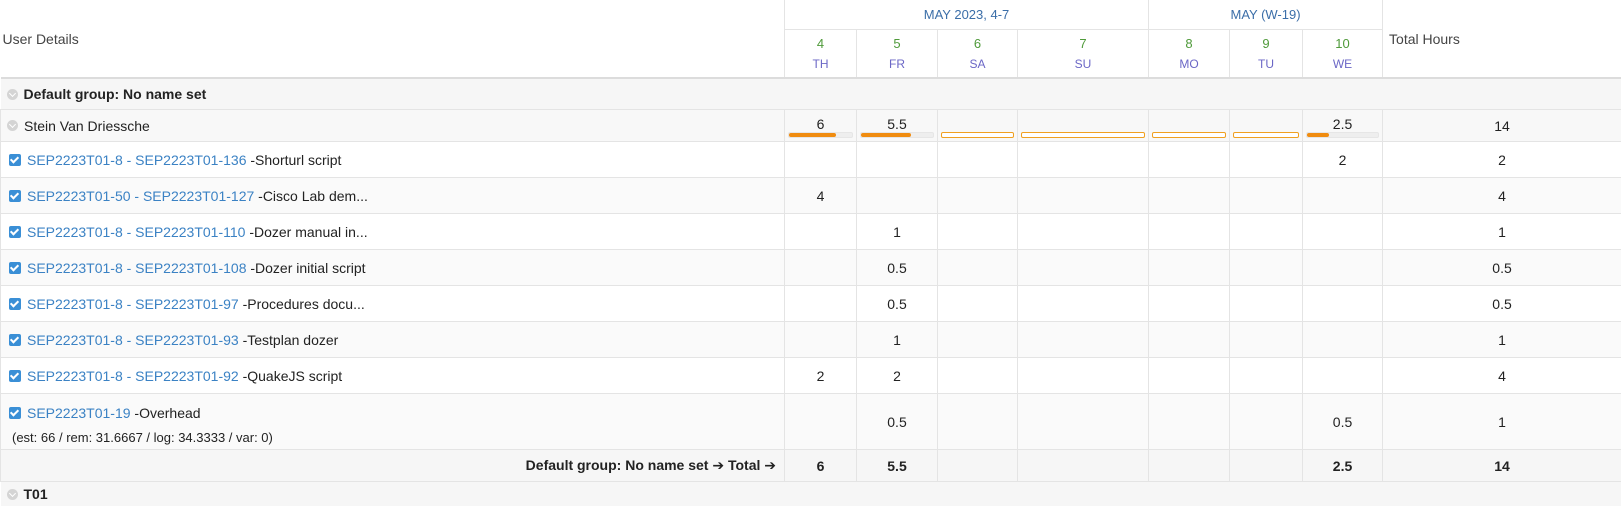  What do you see at coordinates (79, 413) in the screenshot?
I see `task-link: SEP2223T01-19` at bounding box center [79, 413].